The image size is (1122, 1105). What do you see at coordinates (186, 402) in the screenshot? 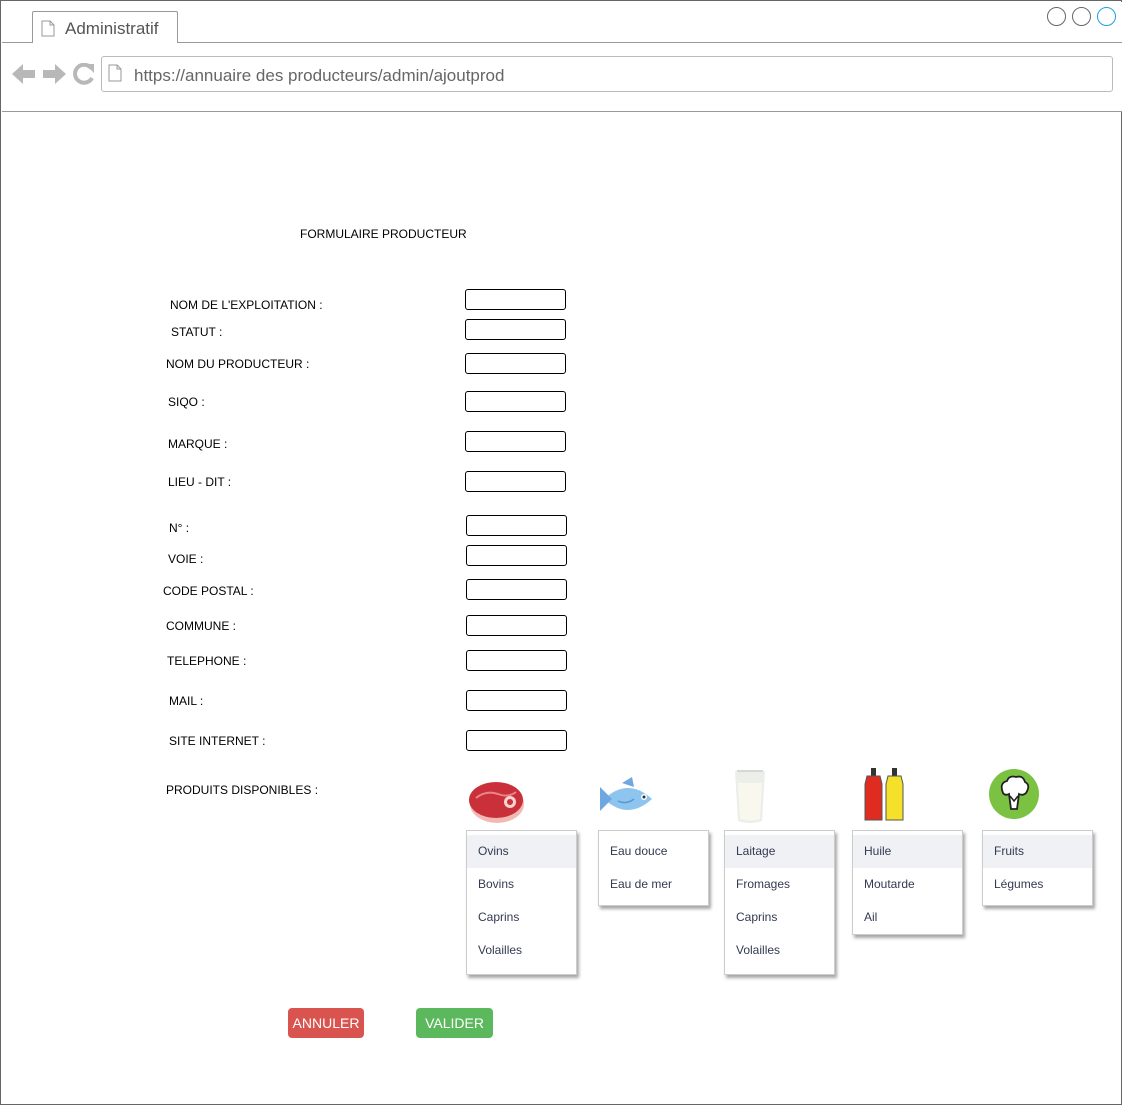
I see `label-siqo: SIQO :` at bounding box center [186, 402].